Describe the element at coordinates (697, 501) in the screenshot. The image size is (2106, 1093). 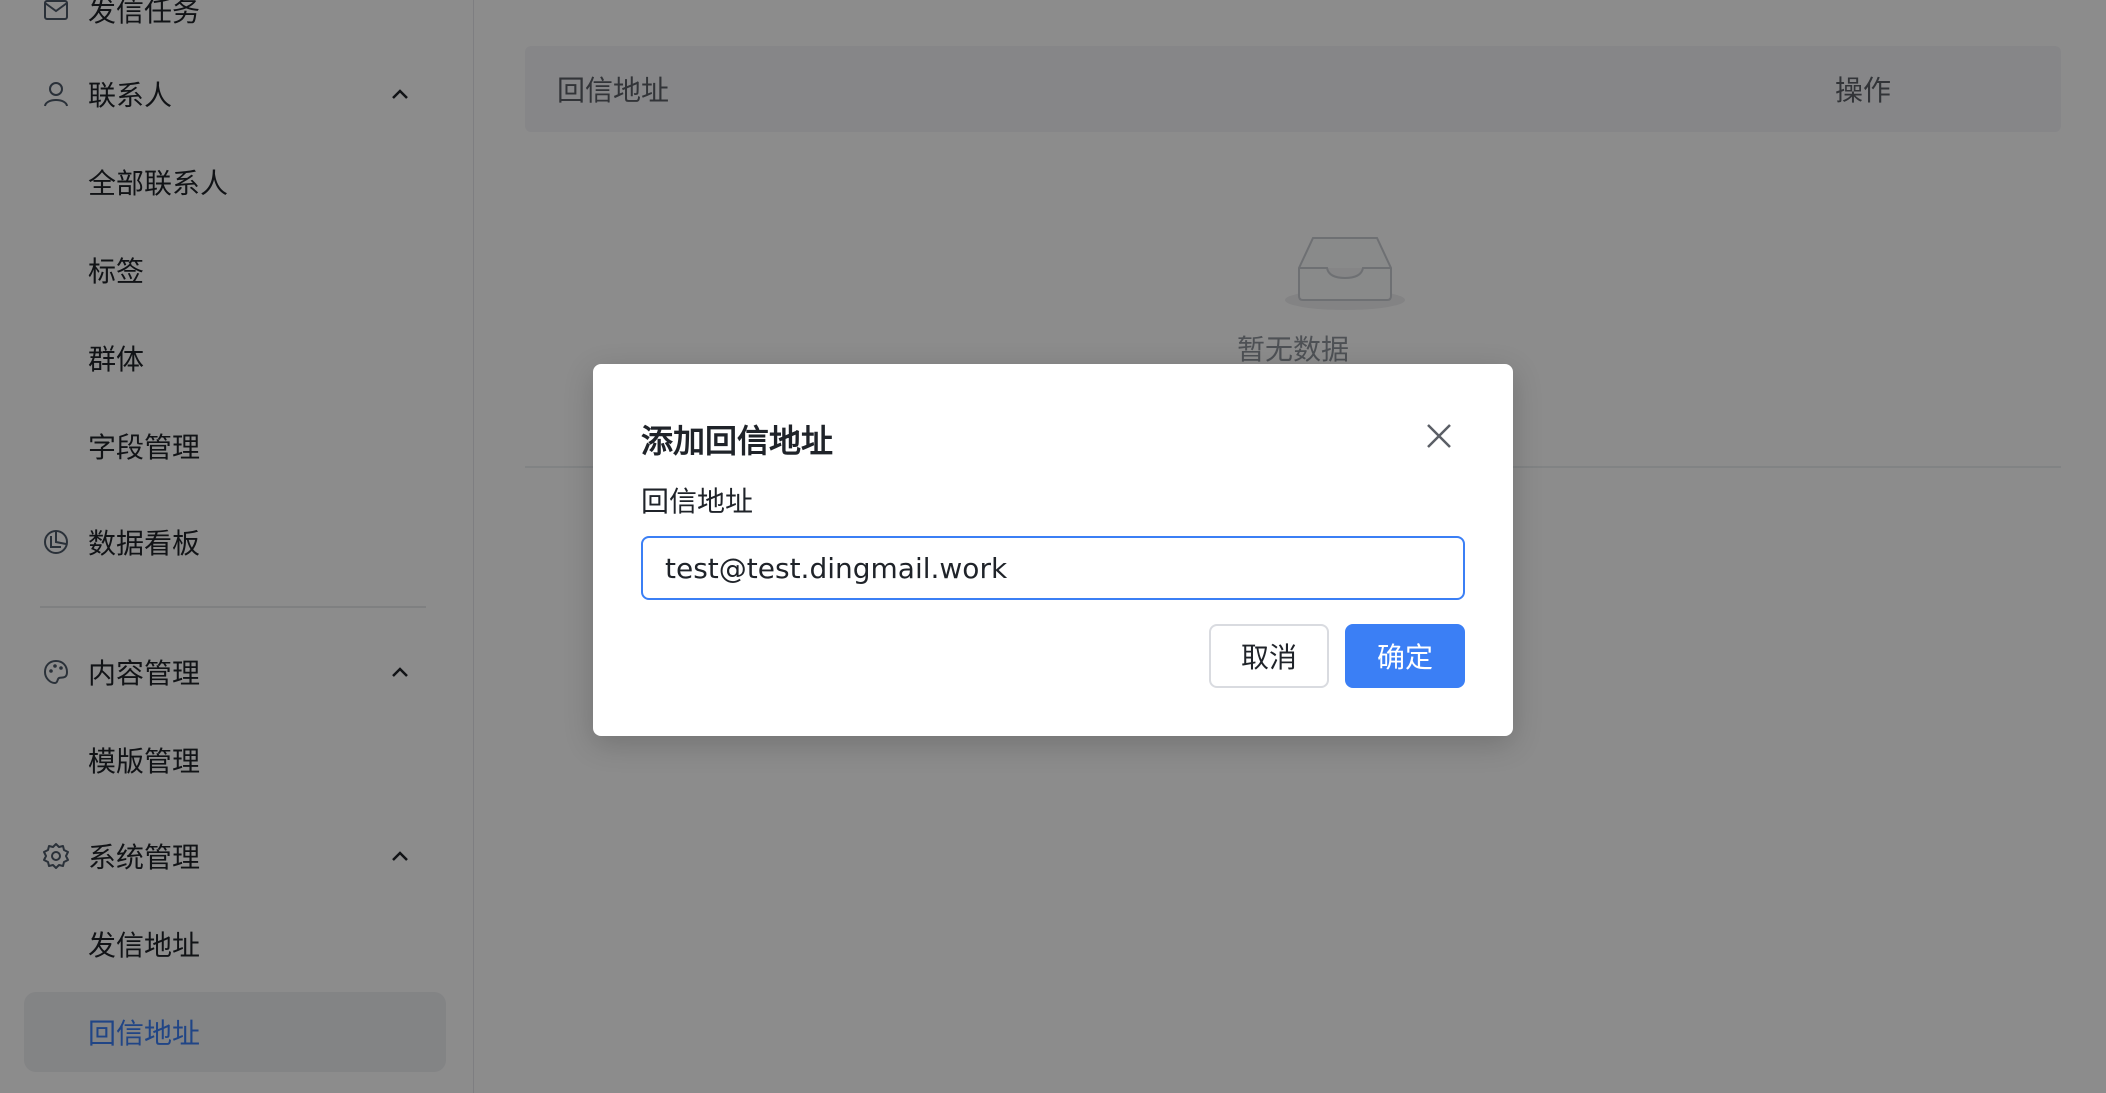
I see `field-label: 回信地址` at that location.